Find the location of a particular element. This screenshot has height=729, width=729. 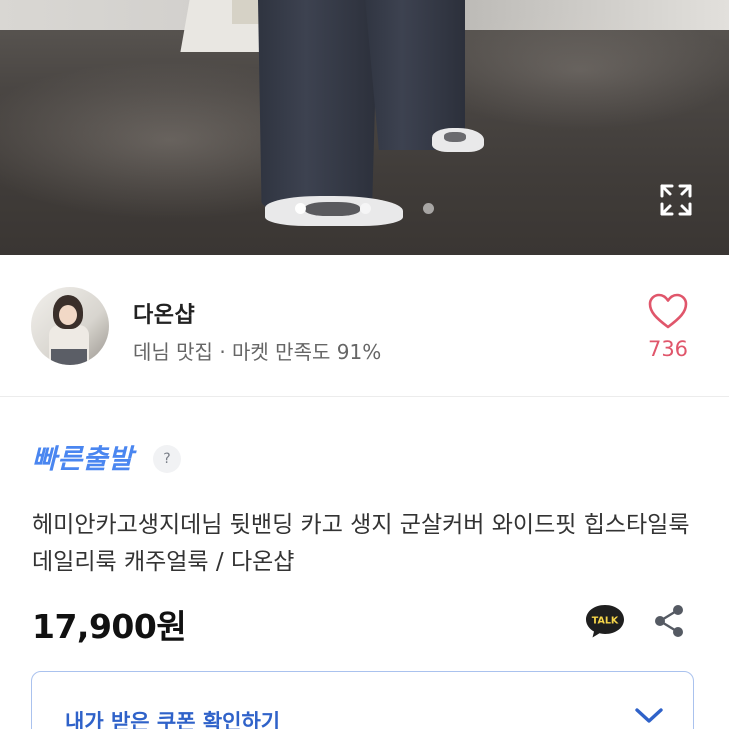

like-count: 736 is located at coordinates (668, 349).